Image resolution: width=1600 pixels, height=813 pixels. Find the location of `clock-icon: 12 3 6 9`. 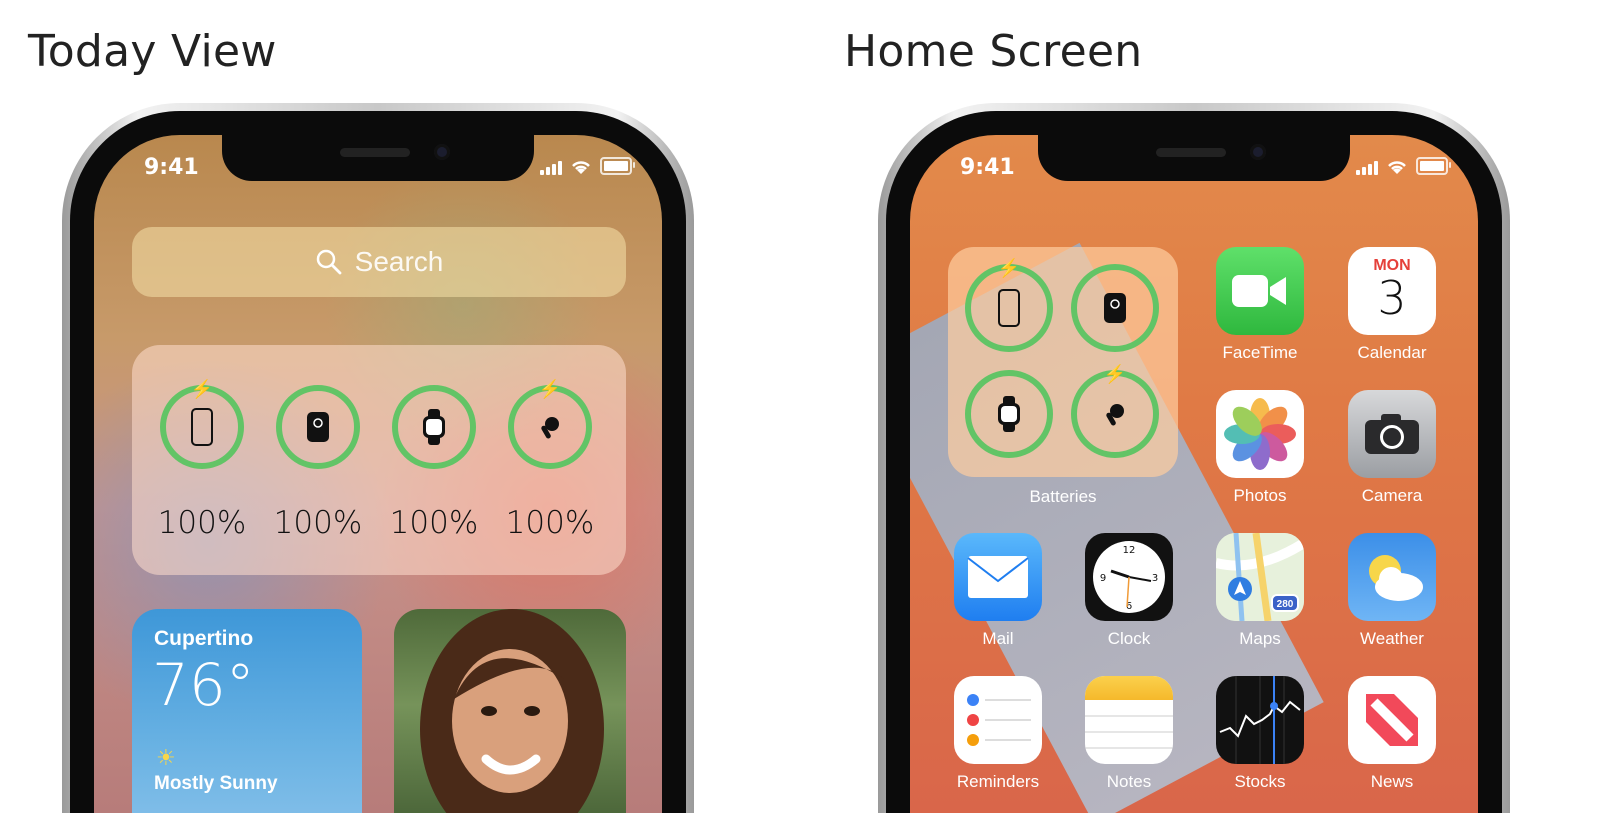

clock-icon: 12 3 6 9 is located at coordinates (1129, 577).